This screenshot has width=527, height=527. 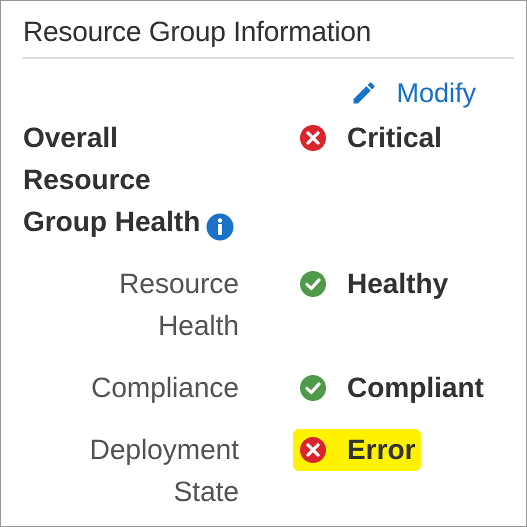 What do you see at coordinates (397, 284) in the screenshot?
I see `status-text: Healthy` at bounding box center [397, 284].